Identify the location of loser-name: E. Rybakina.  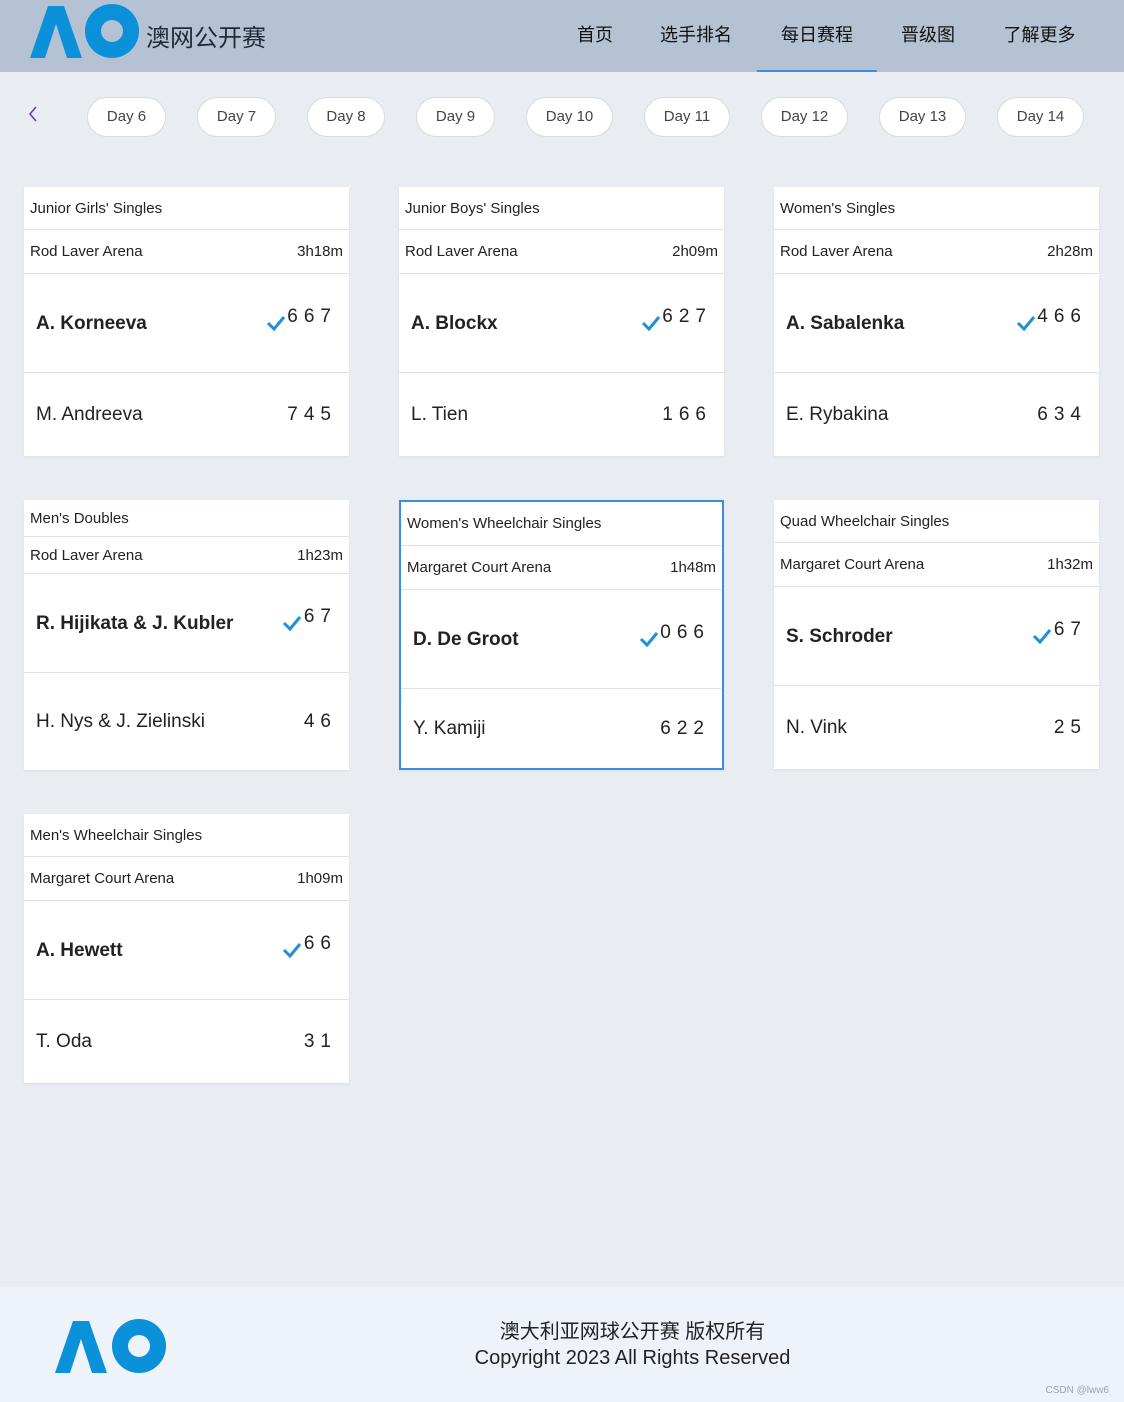
(837, 414).